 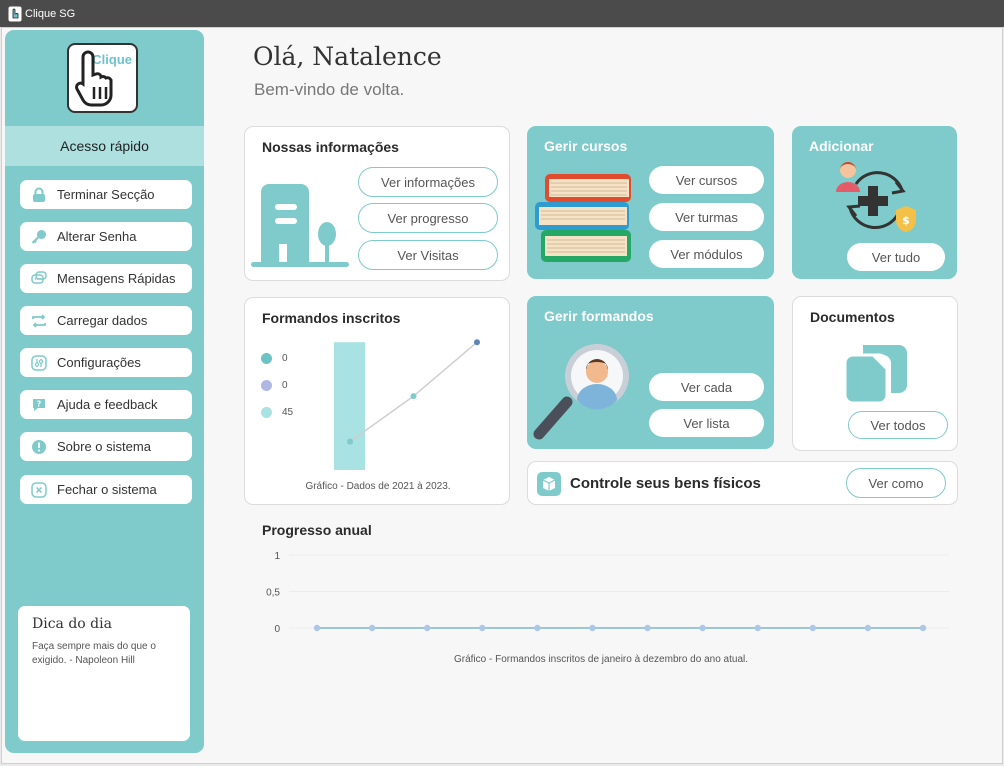 I want to click on welcome-subtitle: Bem-vindo de volta., so click(x=329, y=89).